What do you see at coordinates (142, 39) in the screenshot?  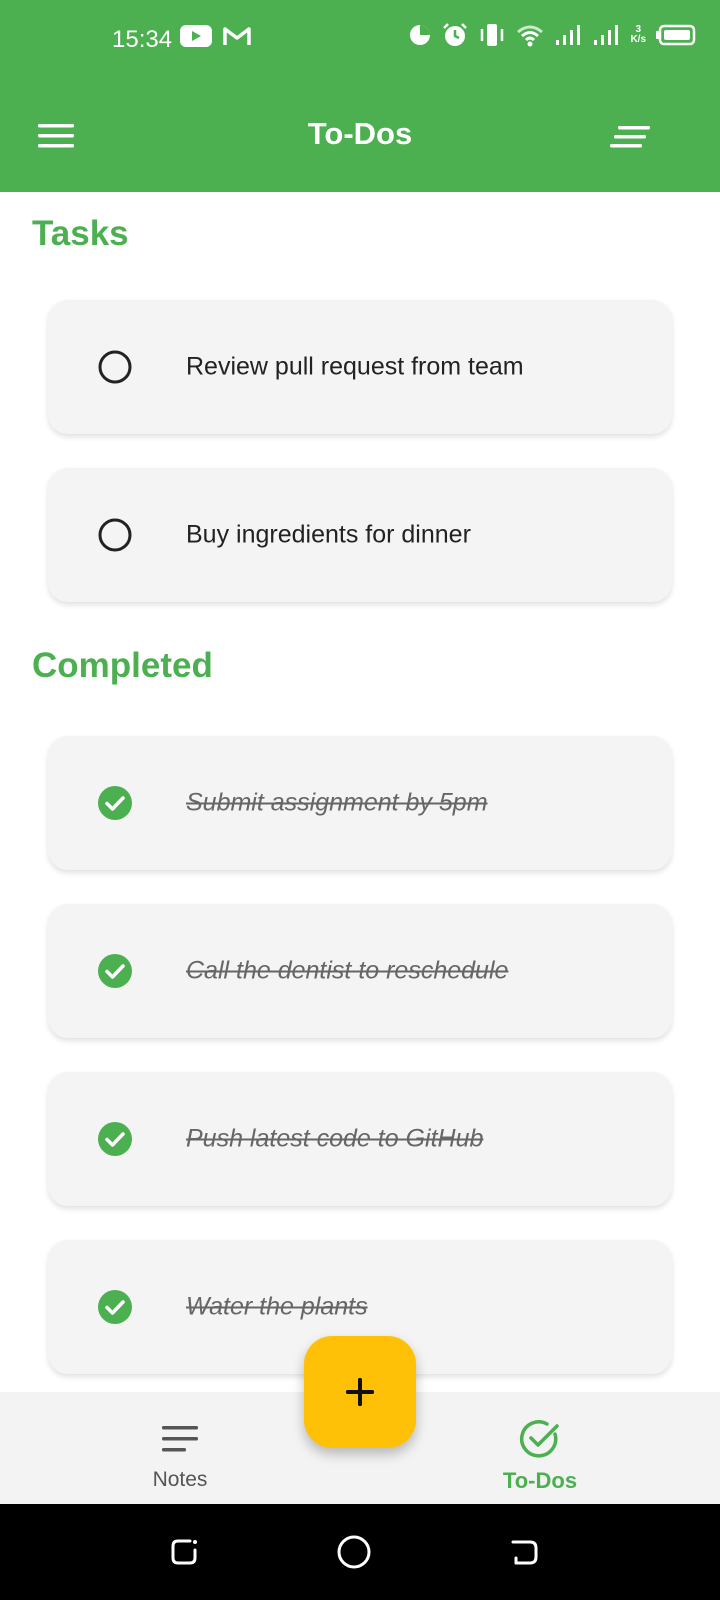 I see `status-time: 15:34` at bounding box center [142, 39].